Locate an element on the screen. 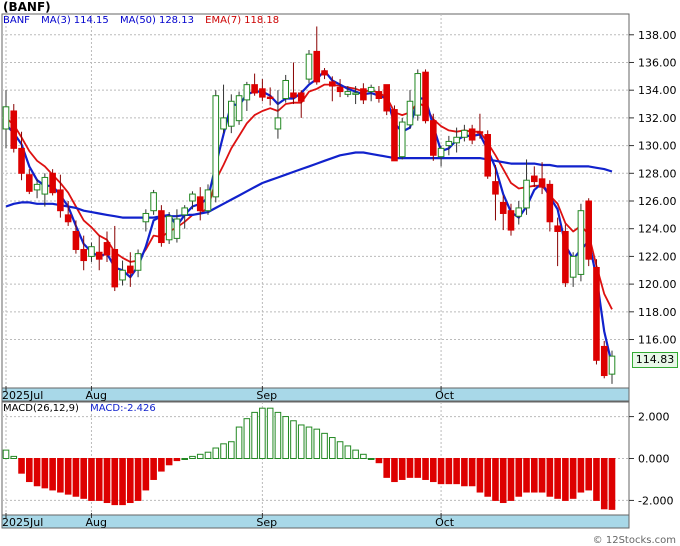  price-y-tick-label: 122.00 is located at coordinates (657, 256).